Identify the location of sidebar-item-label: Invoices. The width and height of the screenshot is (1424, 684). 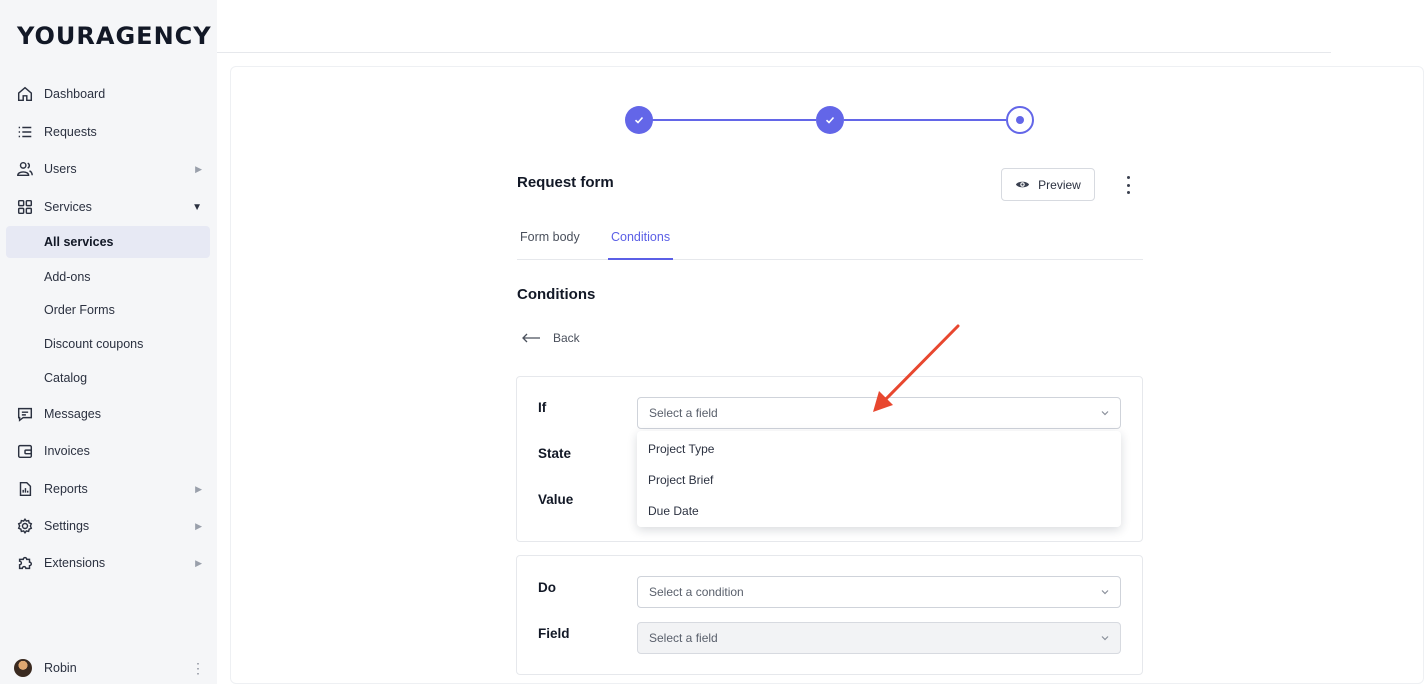
(67, 451).